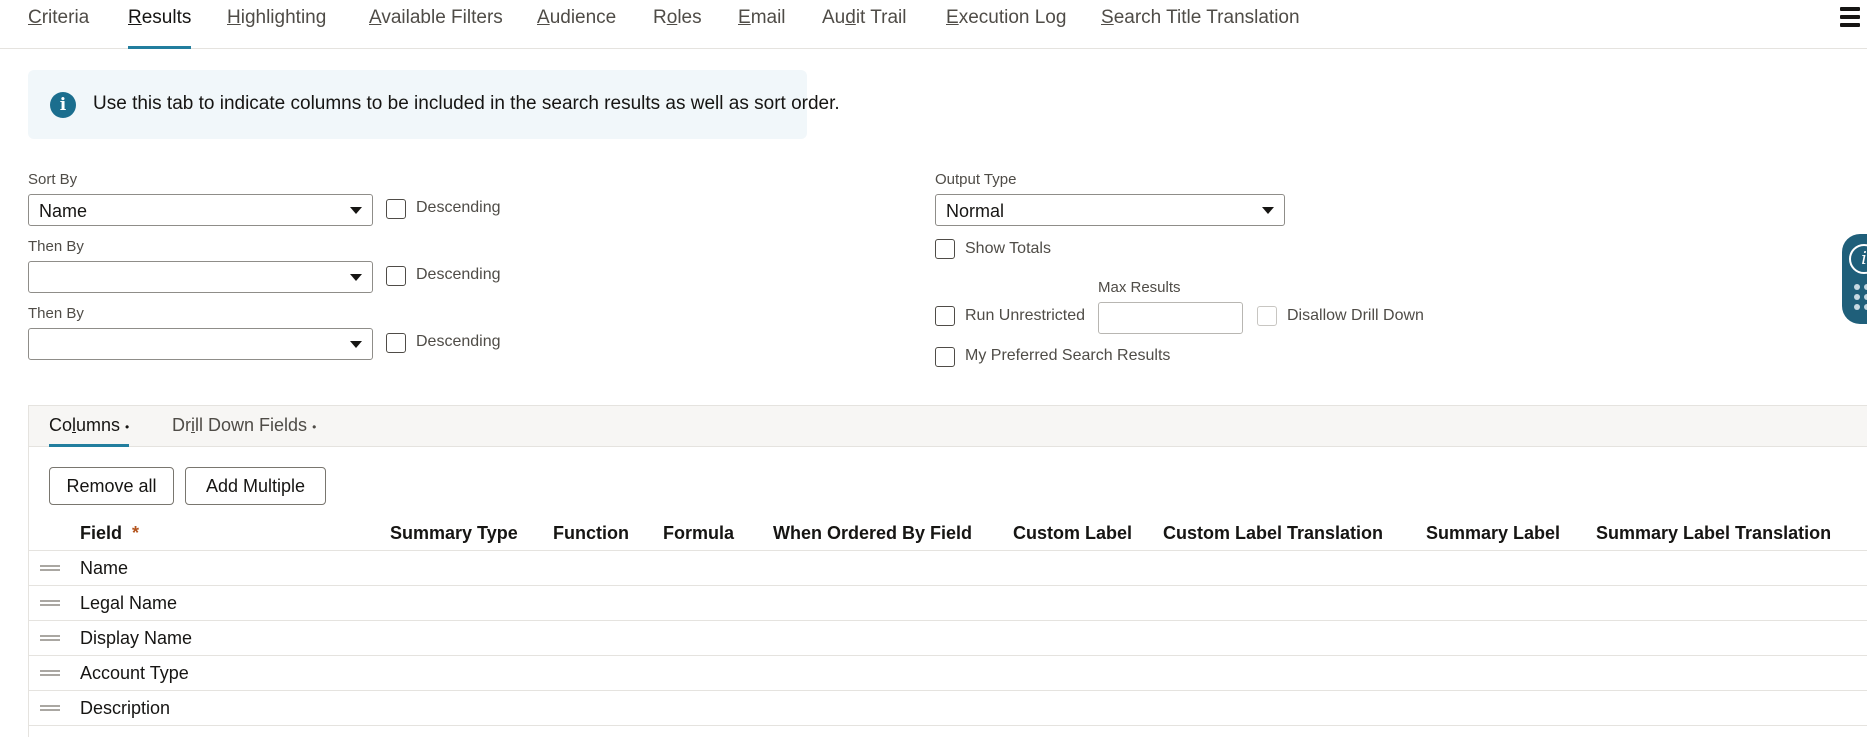 This screenshot has height=737, width=1867. Describe the element at coordinates (166, 17) in the screenshot. I see `tab-label: esults` at that location.